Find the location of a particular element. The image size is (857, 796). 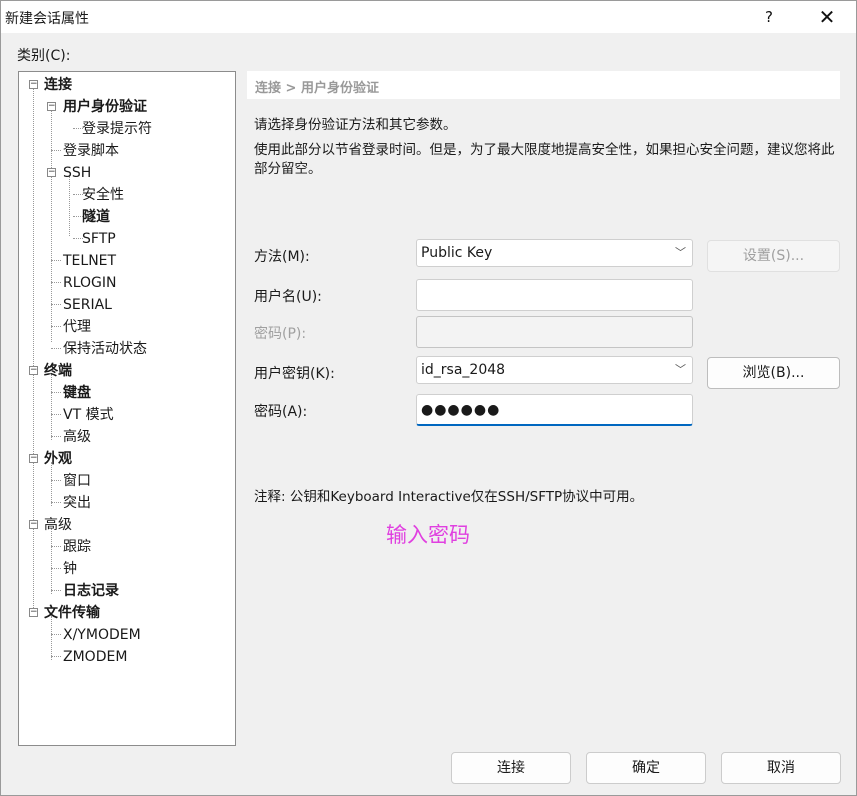

tree-item-sftp: SFTP is located at coordinates (99, 239).